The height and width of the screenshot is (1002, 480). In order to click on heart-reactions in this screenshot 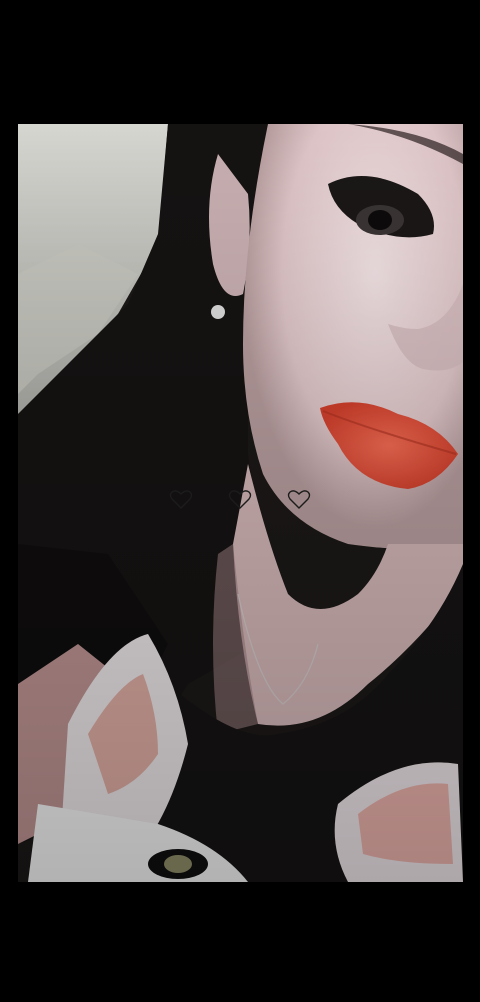, I will do `click(240, 500)`.